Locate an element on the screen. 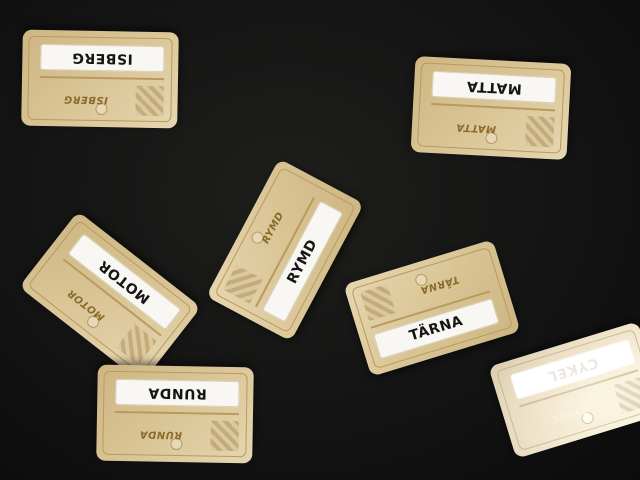  card-word-box: RUNDA is located at coordinates (177, 393).